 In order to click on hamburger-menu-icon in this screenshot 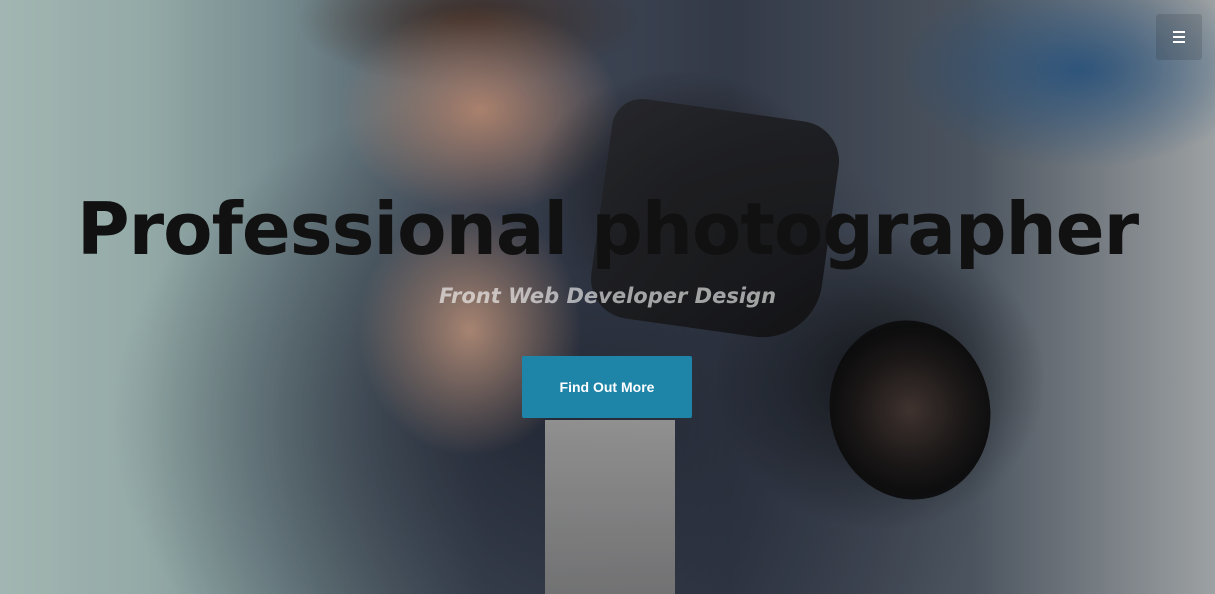, I will do `click(1179, 37)`.